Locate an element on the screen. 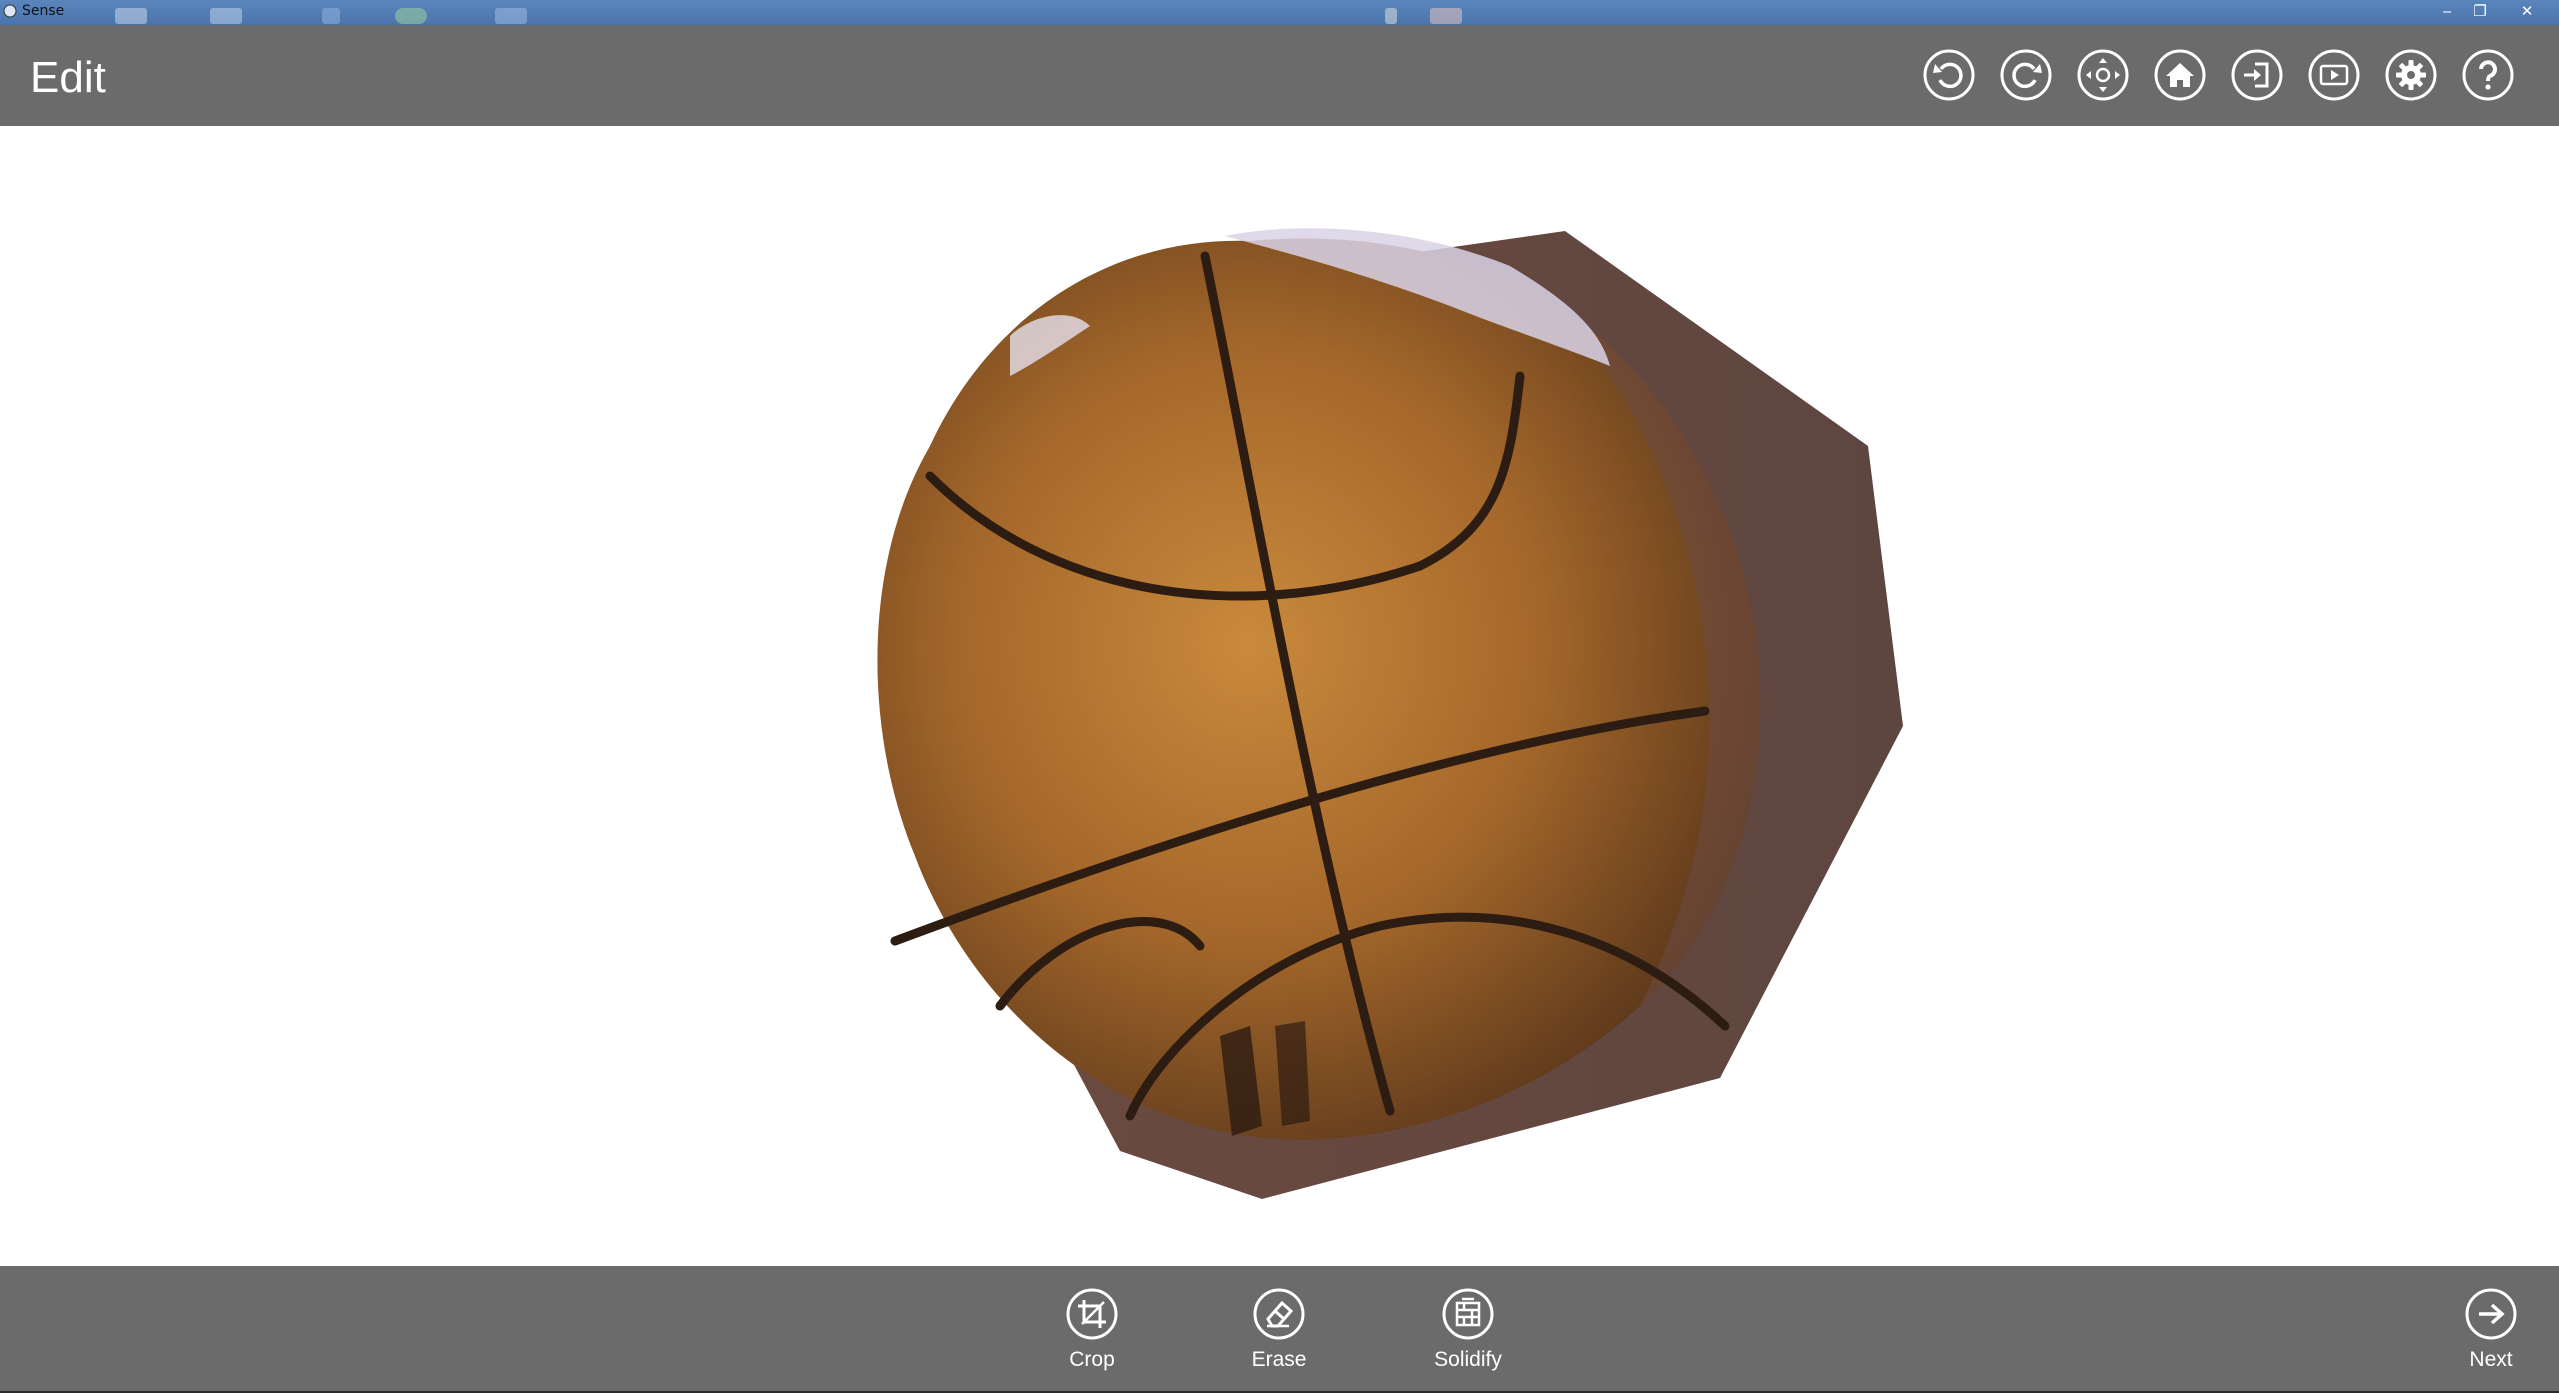 The image size is (2559, 1393). crop-button: Crop is located at coordinates (1092, 1329).